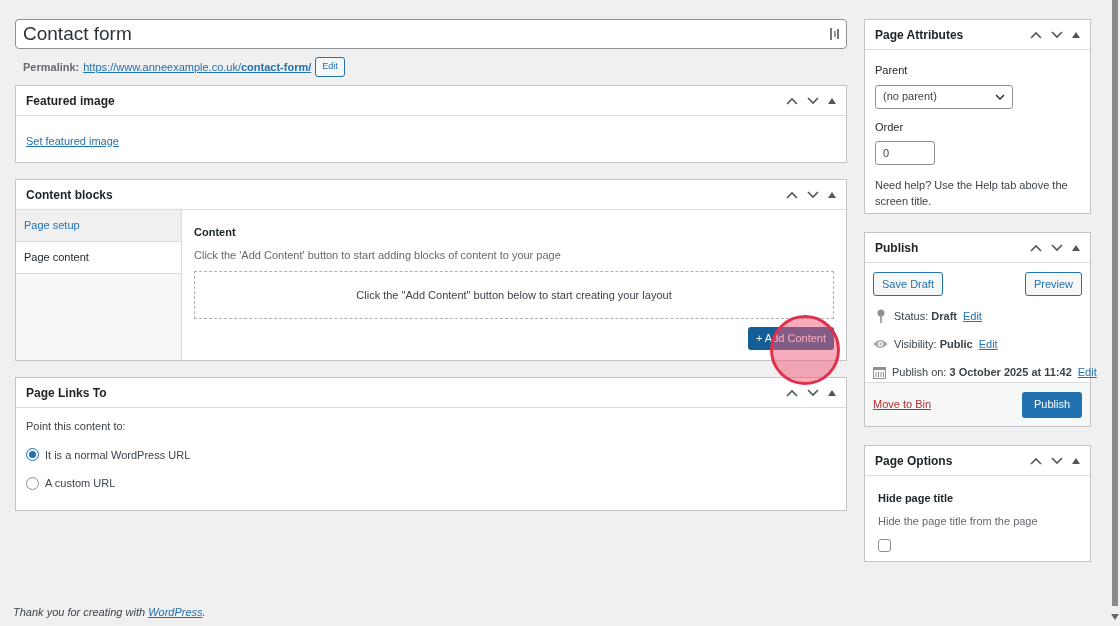 Image resolution: width=1120 pixels, height=626 pixels. What do you see at coordinates (514, 295) in the screenshot?
I see `drop-zone-text: Click the "Add Content" button below to start creating your layout` at bounding box center [514, 295].